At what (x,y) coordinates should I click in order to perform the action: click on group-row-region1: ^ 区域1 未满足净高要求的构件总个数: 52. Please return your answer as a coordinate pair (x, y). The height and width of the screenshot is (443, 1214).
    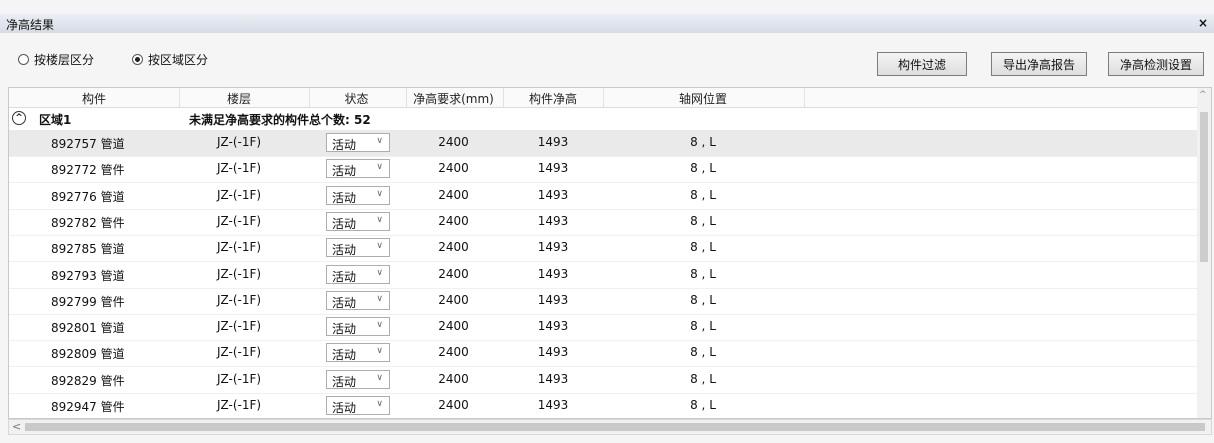
    Looking at the image, I should click on (603, 118).